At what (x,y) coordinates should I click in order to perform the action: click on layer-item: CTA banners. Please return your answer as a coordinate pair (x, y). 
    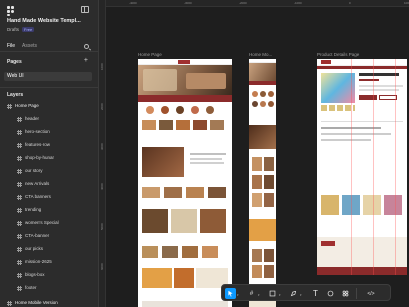
    Looking at the image, I should click on (49, 197).